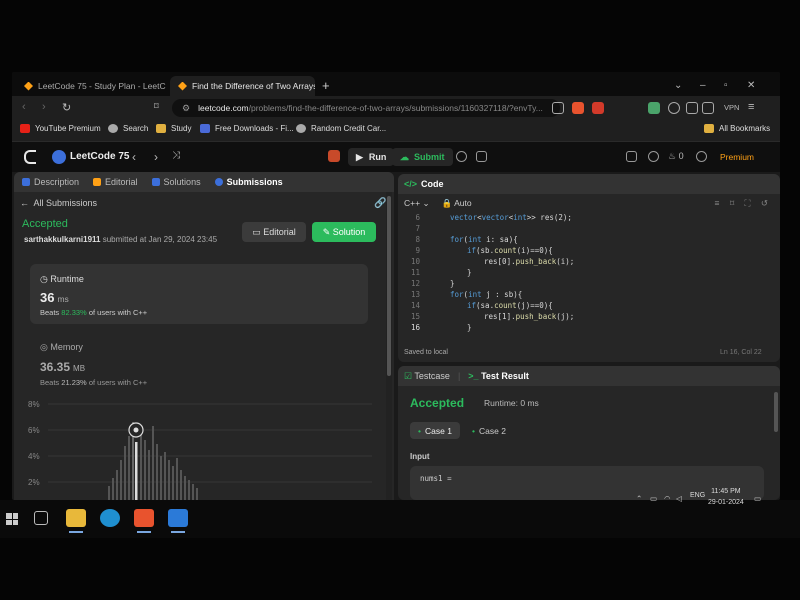  I want to click on task-view-icon, so click(41, 518).